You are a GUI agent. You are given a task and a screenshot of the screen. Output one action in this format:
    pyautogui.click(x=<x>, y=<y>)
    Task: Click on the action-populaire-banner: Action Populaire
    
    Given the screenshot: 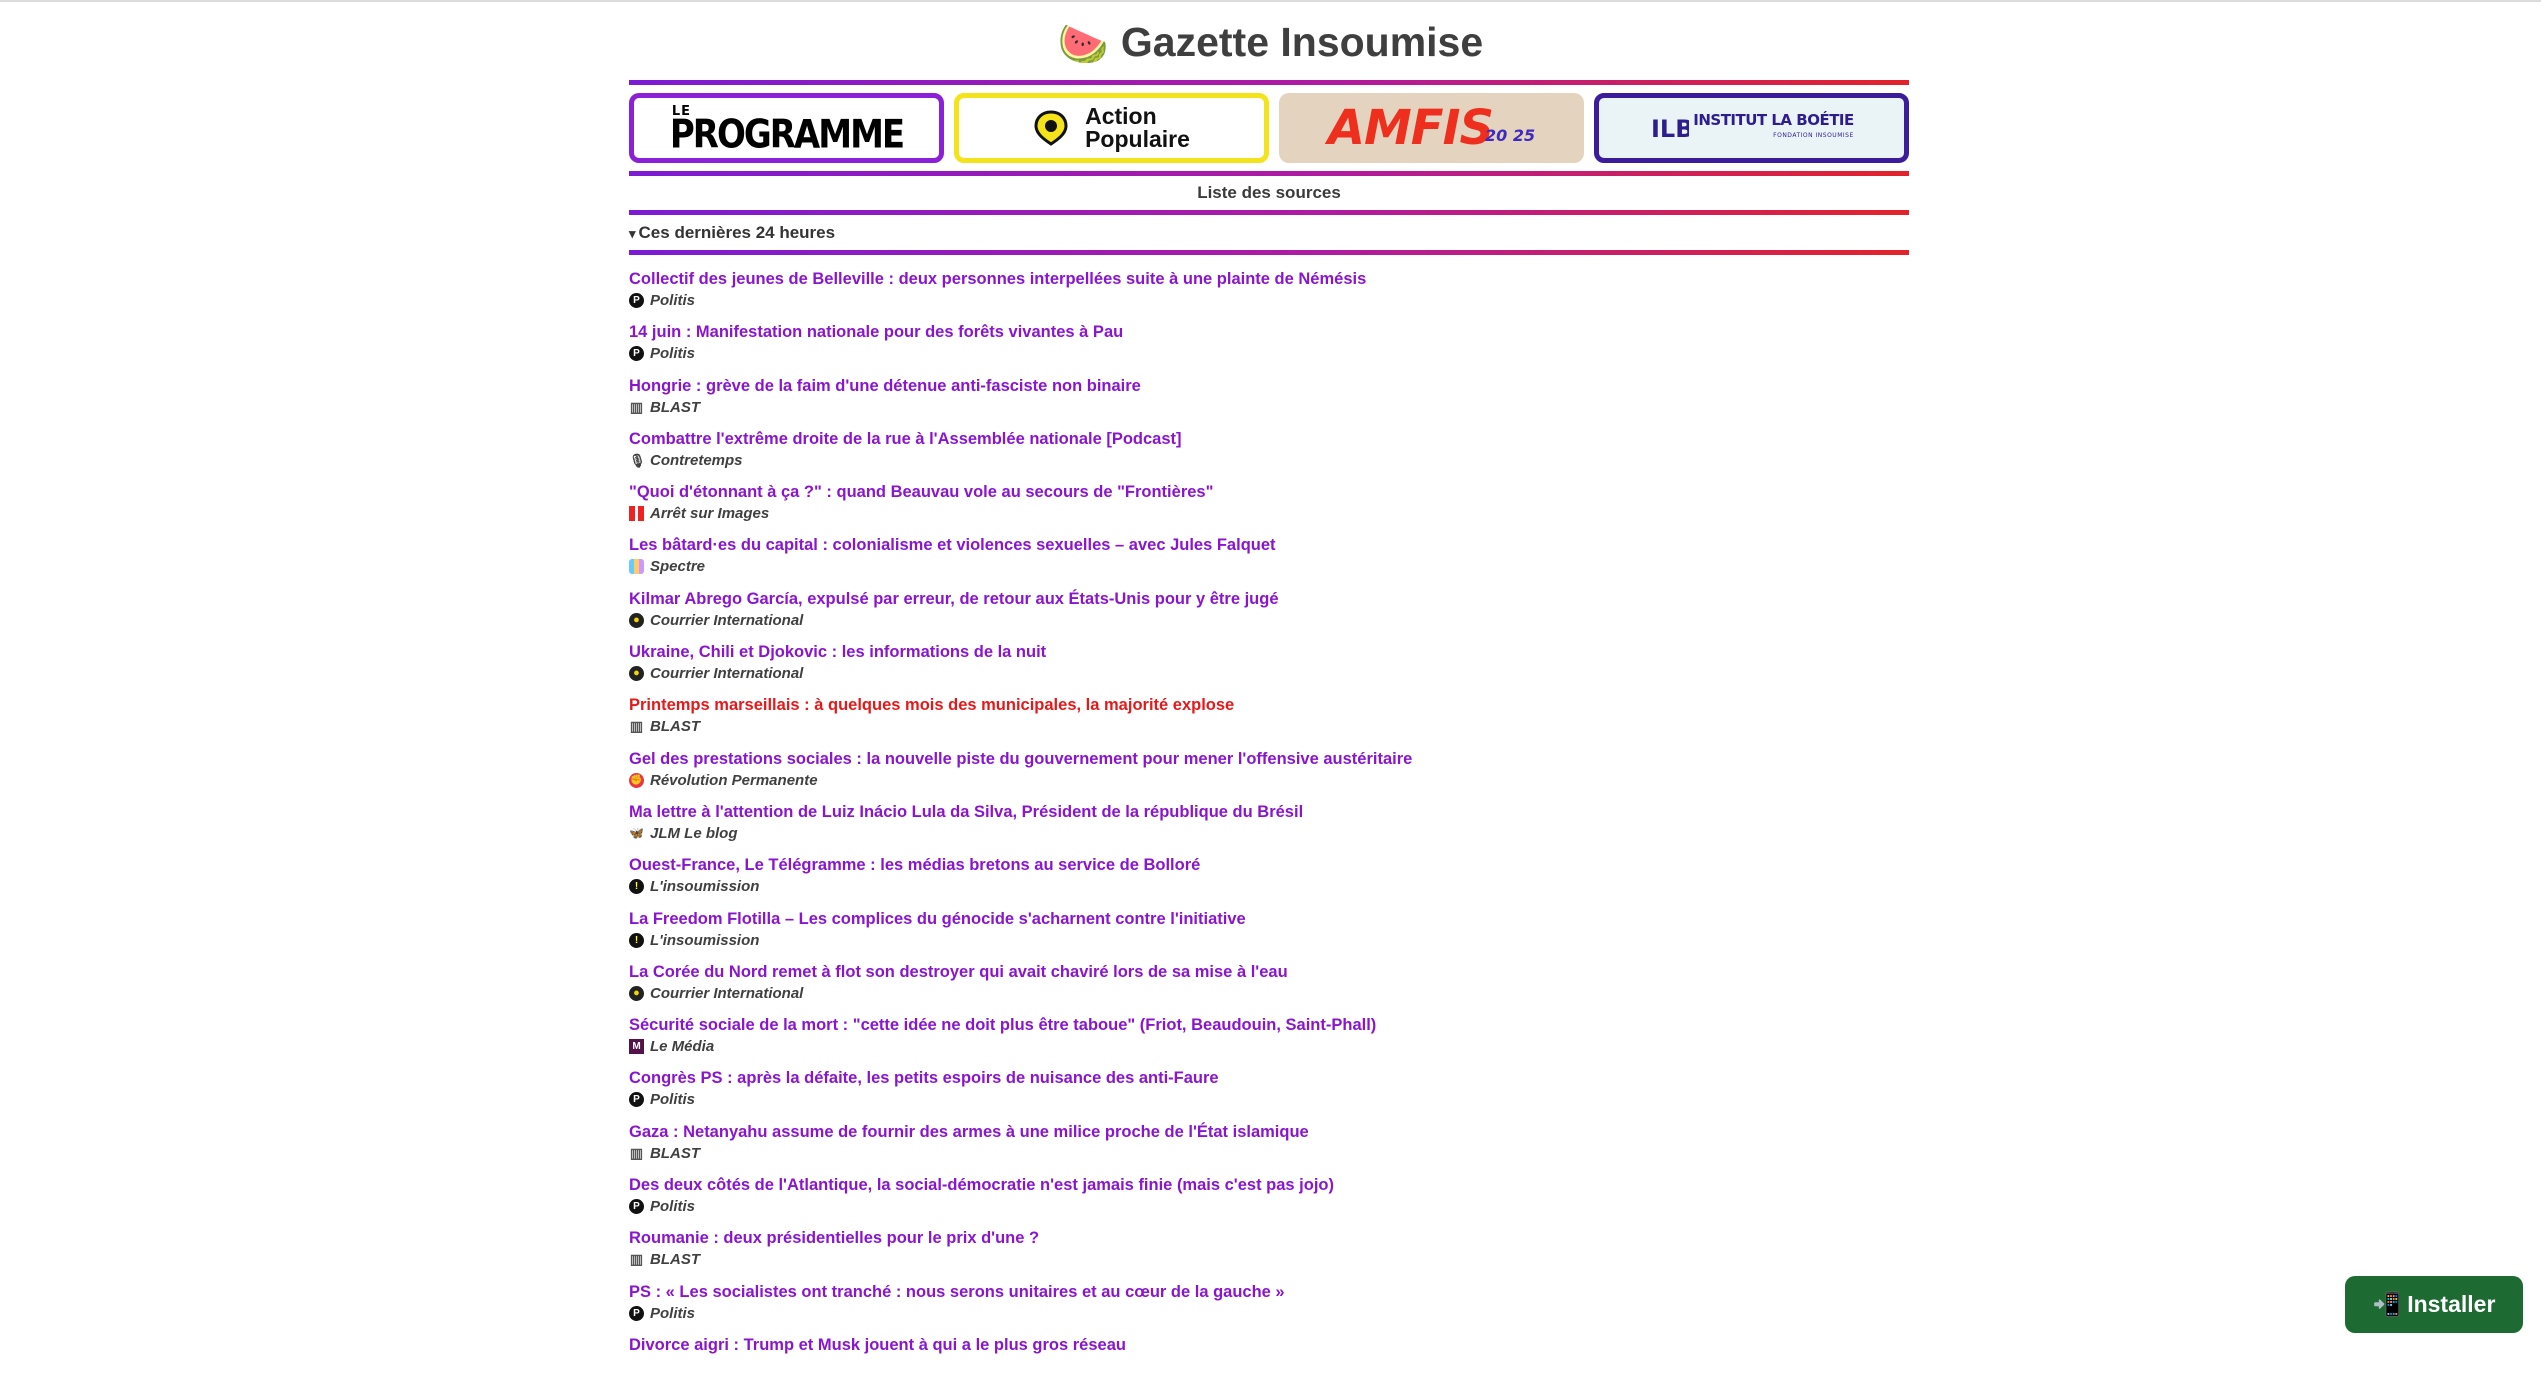 What is the action you would take?
    pyautogui.click(x=1111, y=128)
    